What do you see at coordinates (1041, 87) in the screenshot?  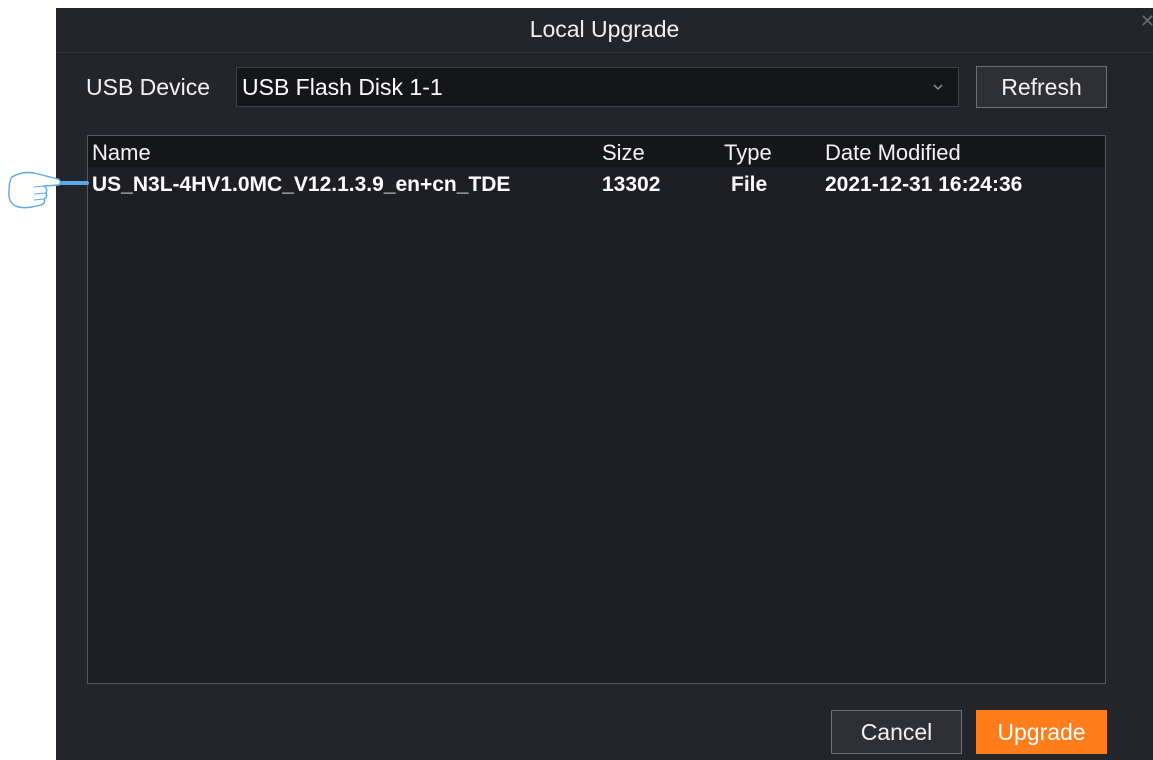 I see `refresh-button: Refresh` at bounding box center [1041, 87].